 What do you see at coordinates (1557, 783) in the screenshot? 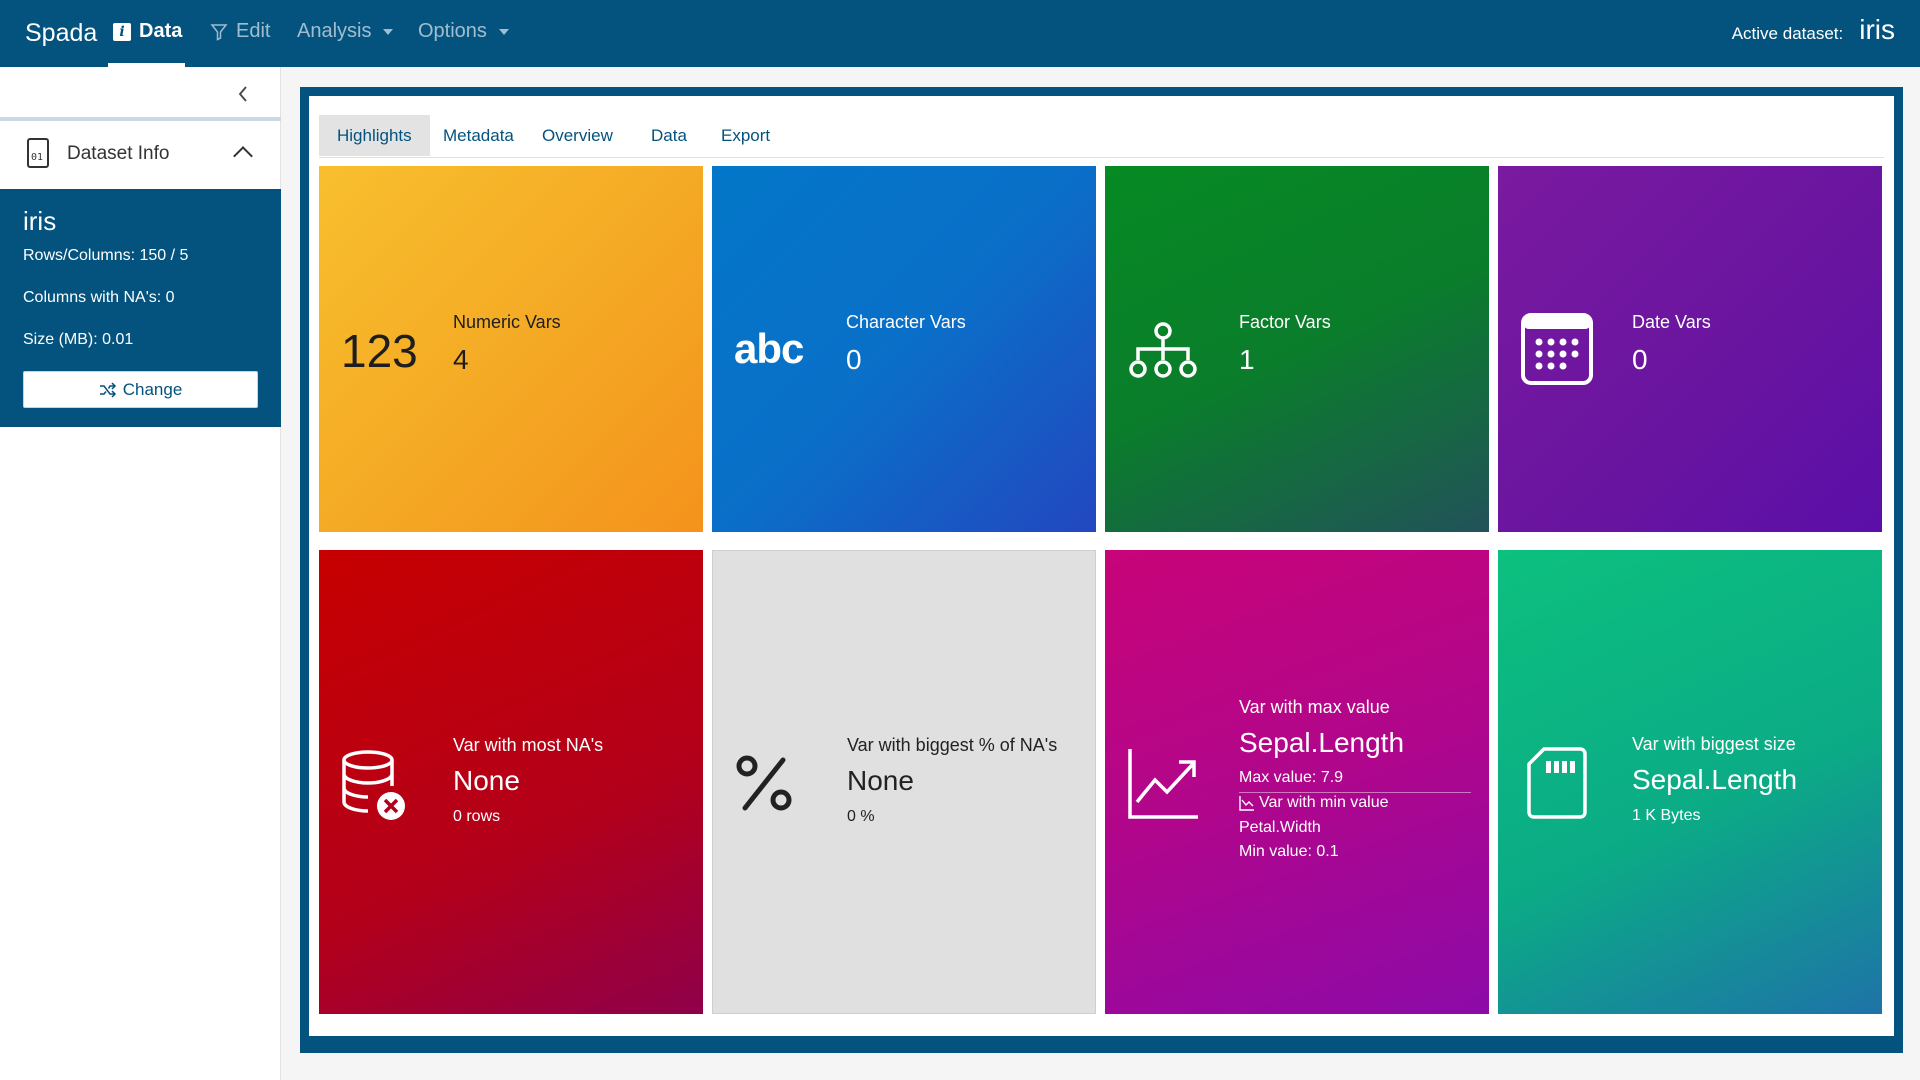
I see `sd-card-icon` at bounding box center [1557, 783].